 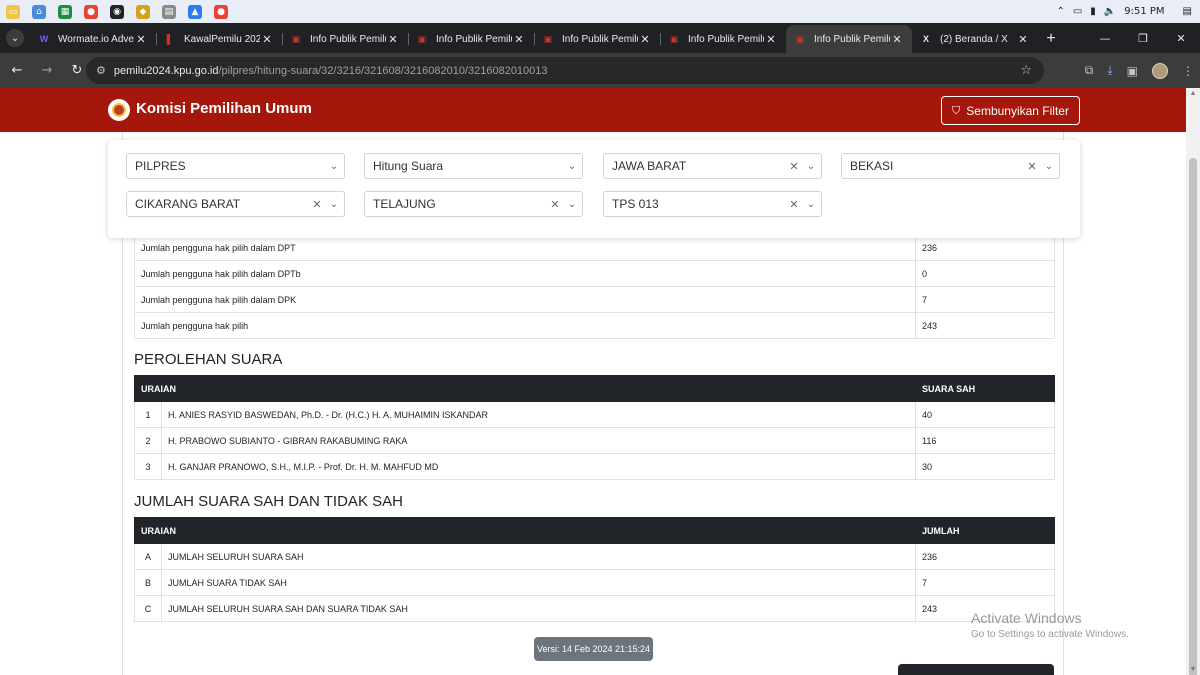 I want to click on notification-icon: ▤, so click(x=1187, y=11).